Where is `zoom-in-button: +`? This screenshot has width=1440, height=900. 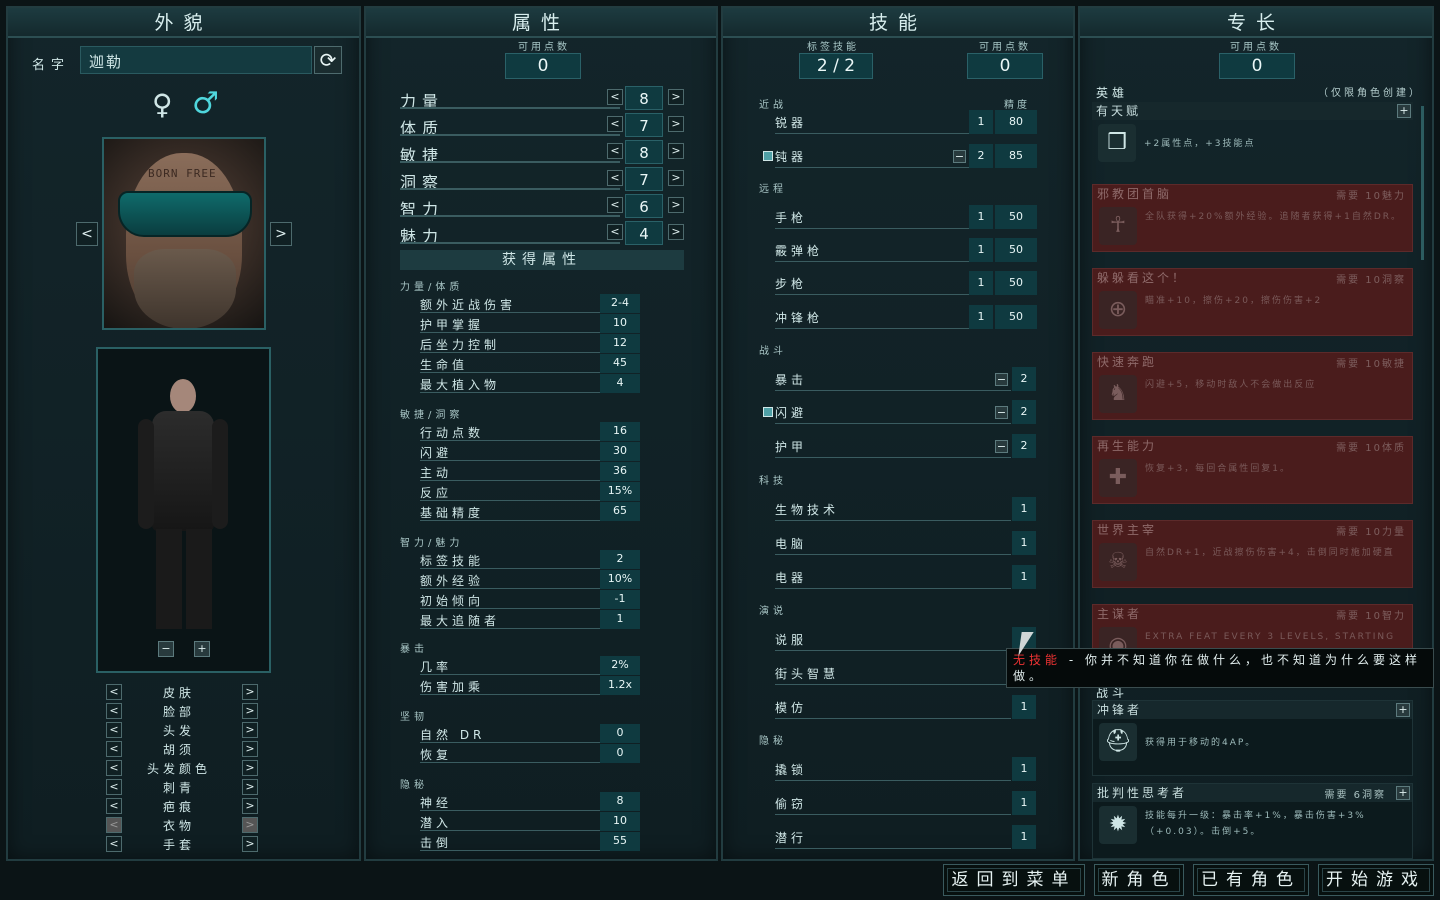
zoom-in-button: + is located at coordinates (202, 649).